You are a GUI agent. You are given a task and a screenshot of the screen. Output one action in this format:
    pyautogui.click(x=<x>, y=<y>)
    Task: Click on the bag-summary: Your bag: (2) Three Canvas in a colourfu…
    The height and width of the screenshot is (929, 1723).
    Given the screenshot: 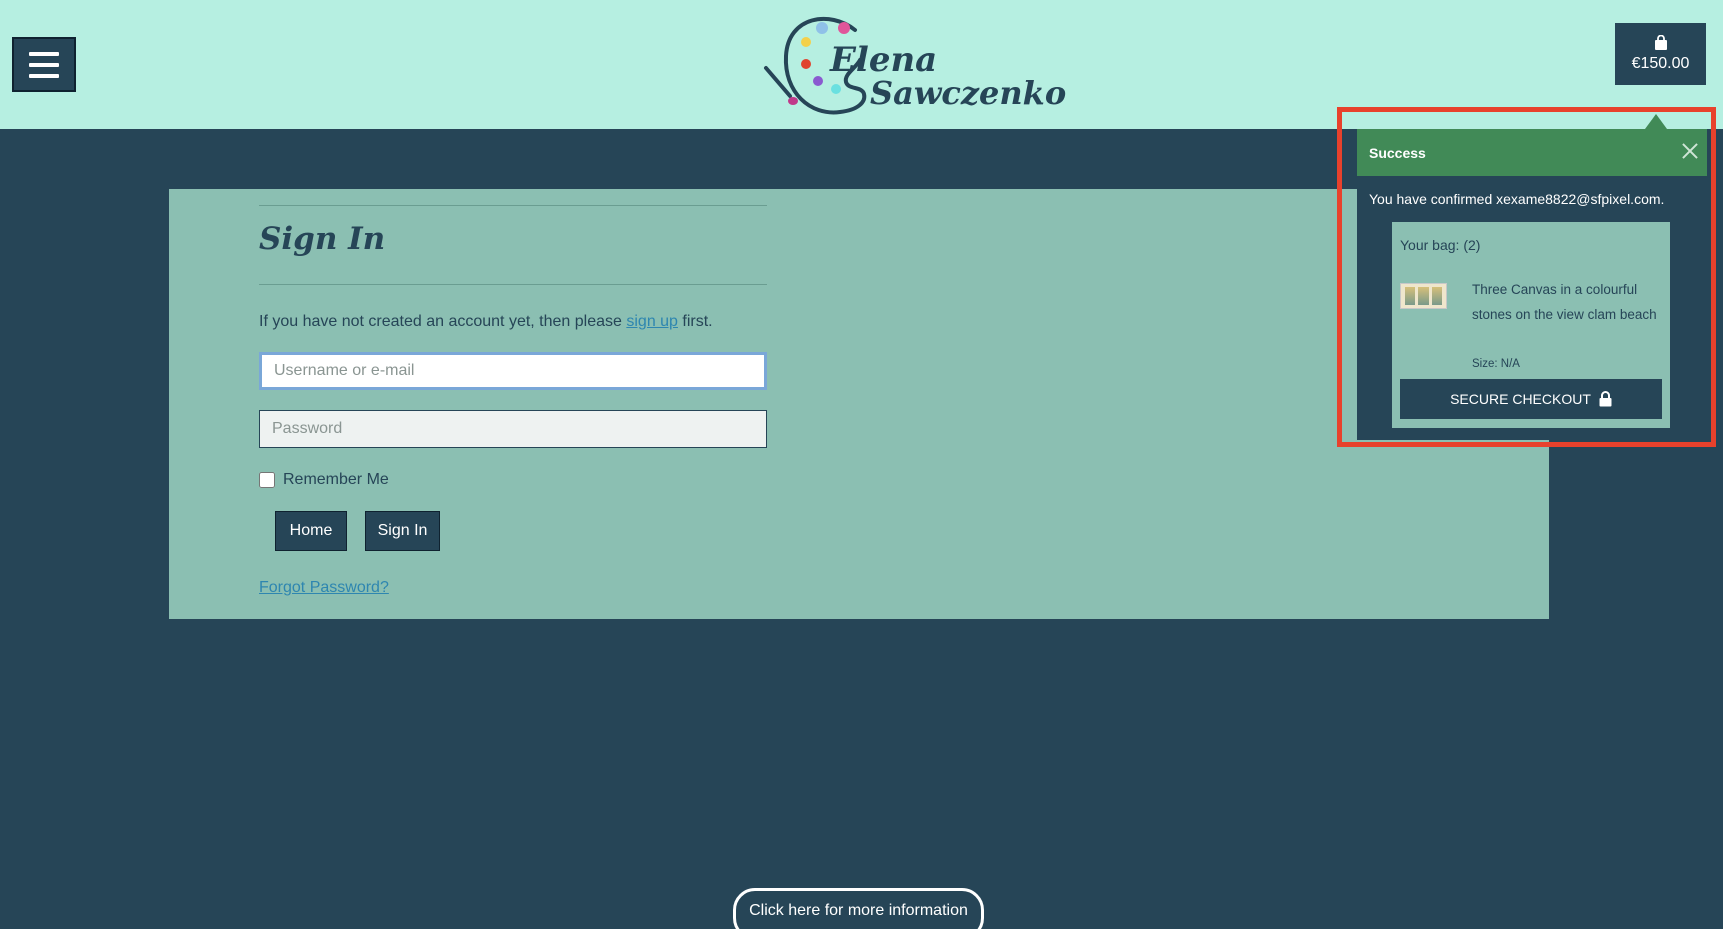 What is the action you would take?
    pyautogui.click(x=1531, y=325)
    